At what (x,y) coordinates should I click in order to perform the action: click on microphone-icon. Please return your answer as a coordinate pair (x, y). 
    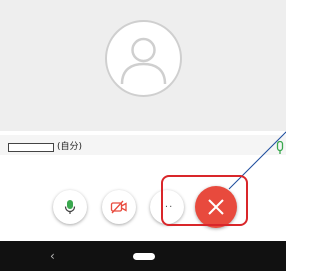
    Looking at the image, I should click on (70, 207).